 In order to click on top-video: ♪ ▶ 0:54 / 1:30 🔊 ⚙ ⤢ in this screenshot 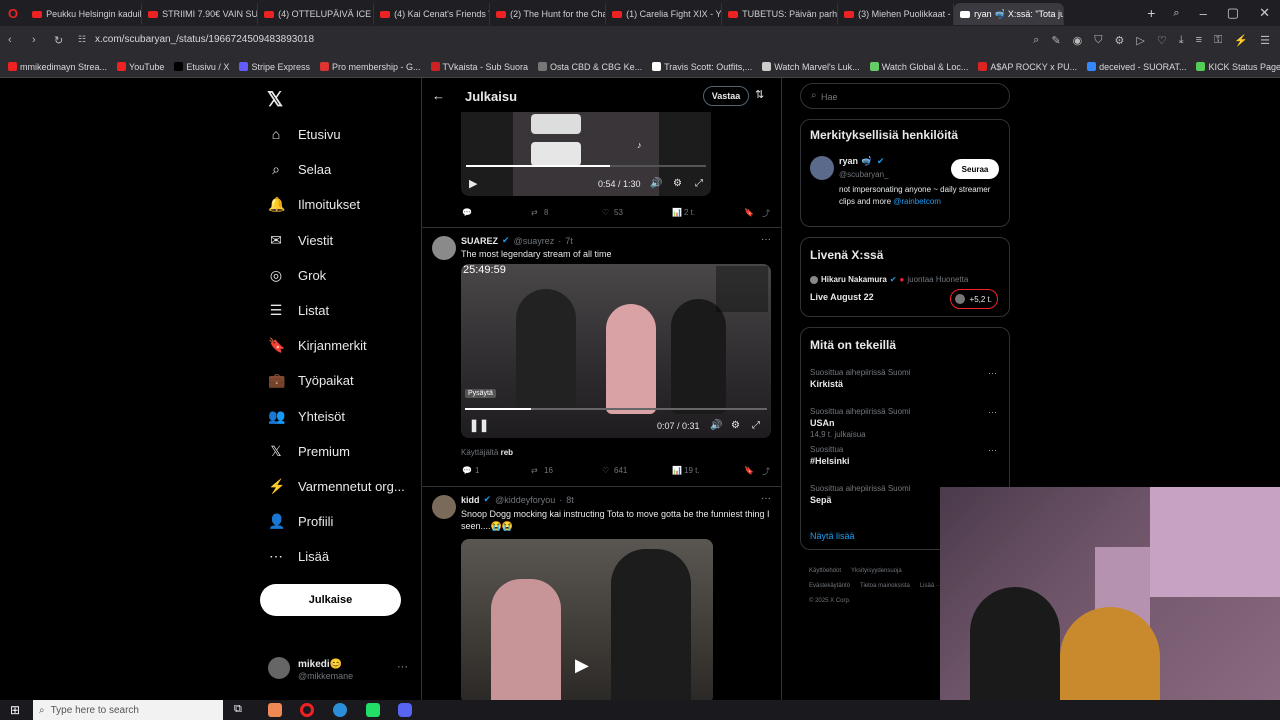, I will do `click(586, 154)`.